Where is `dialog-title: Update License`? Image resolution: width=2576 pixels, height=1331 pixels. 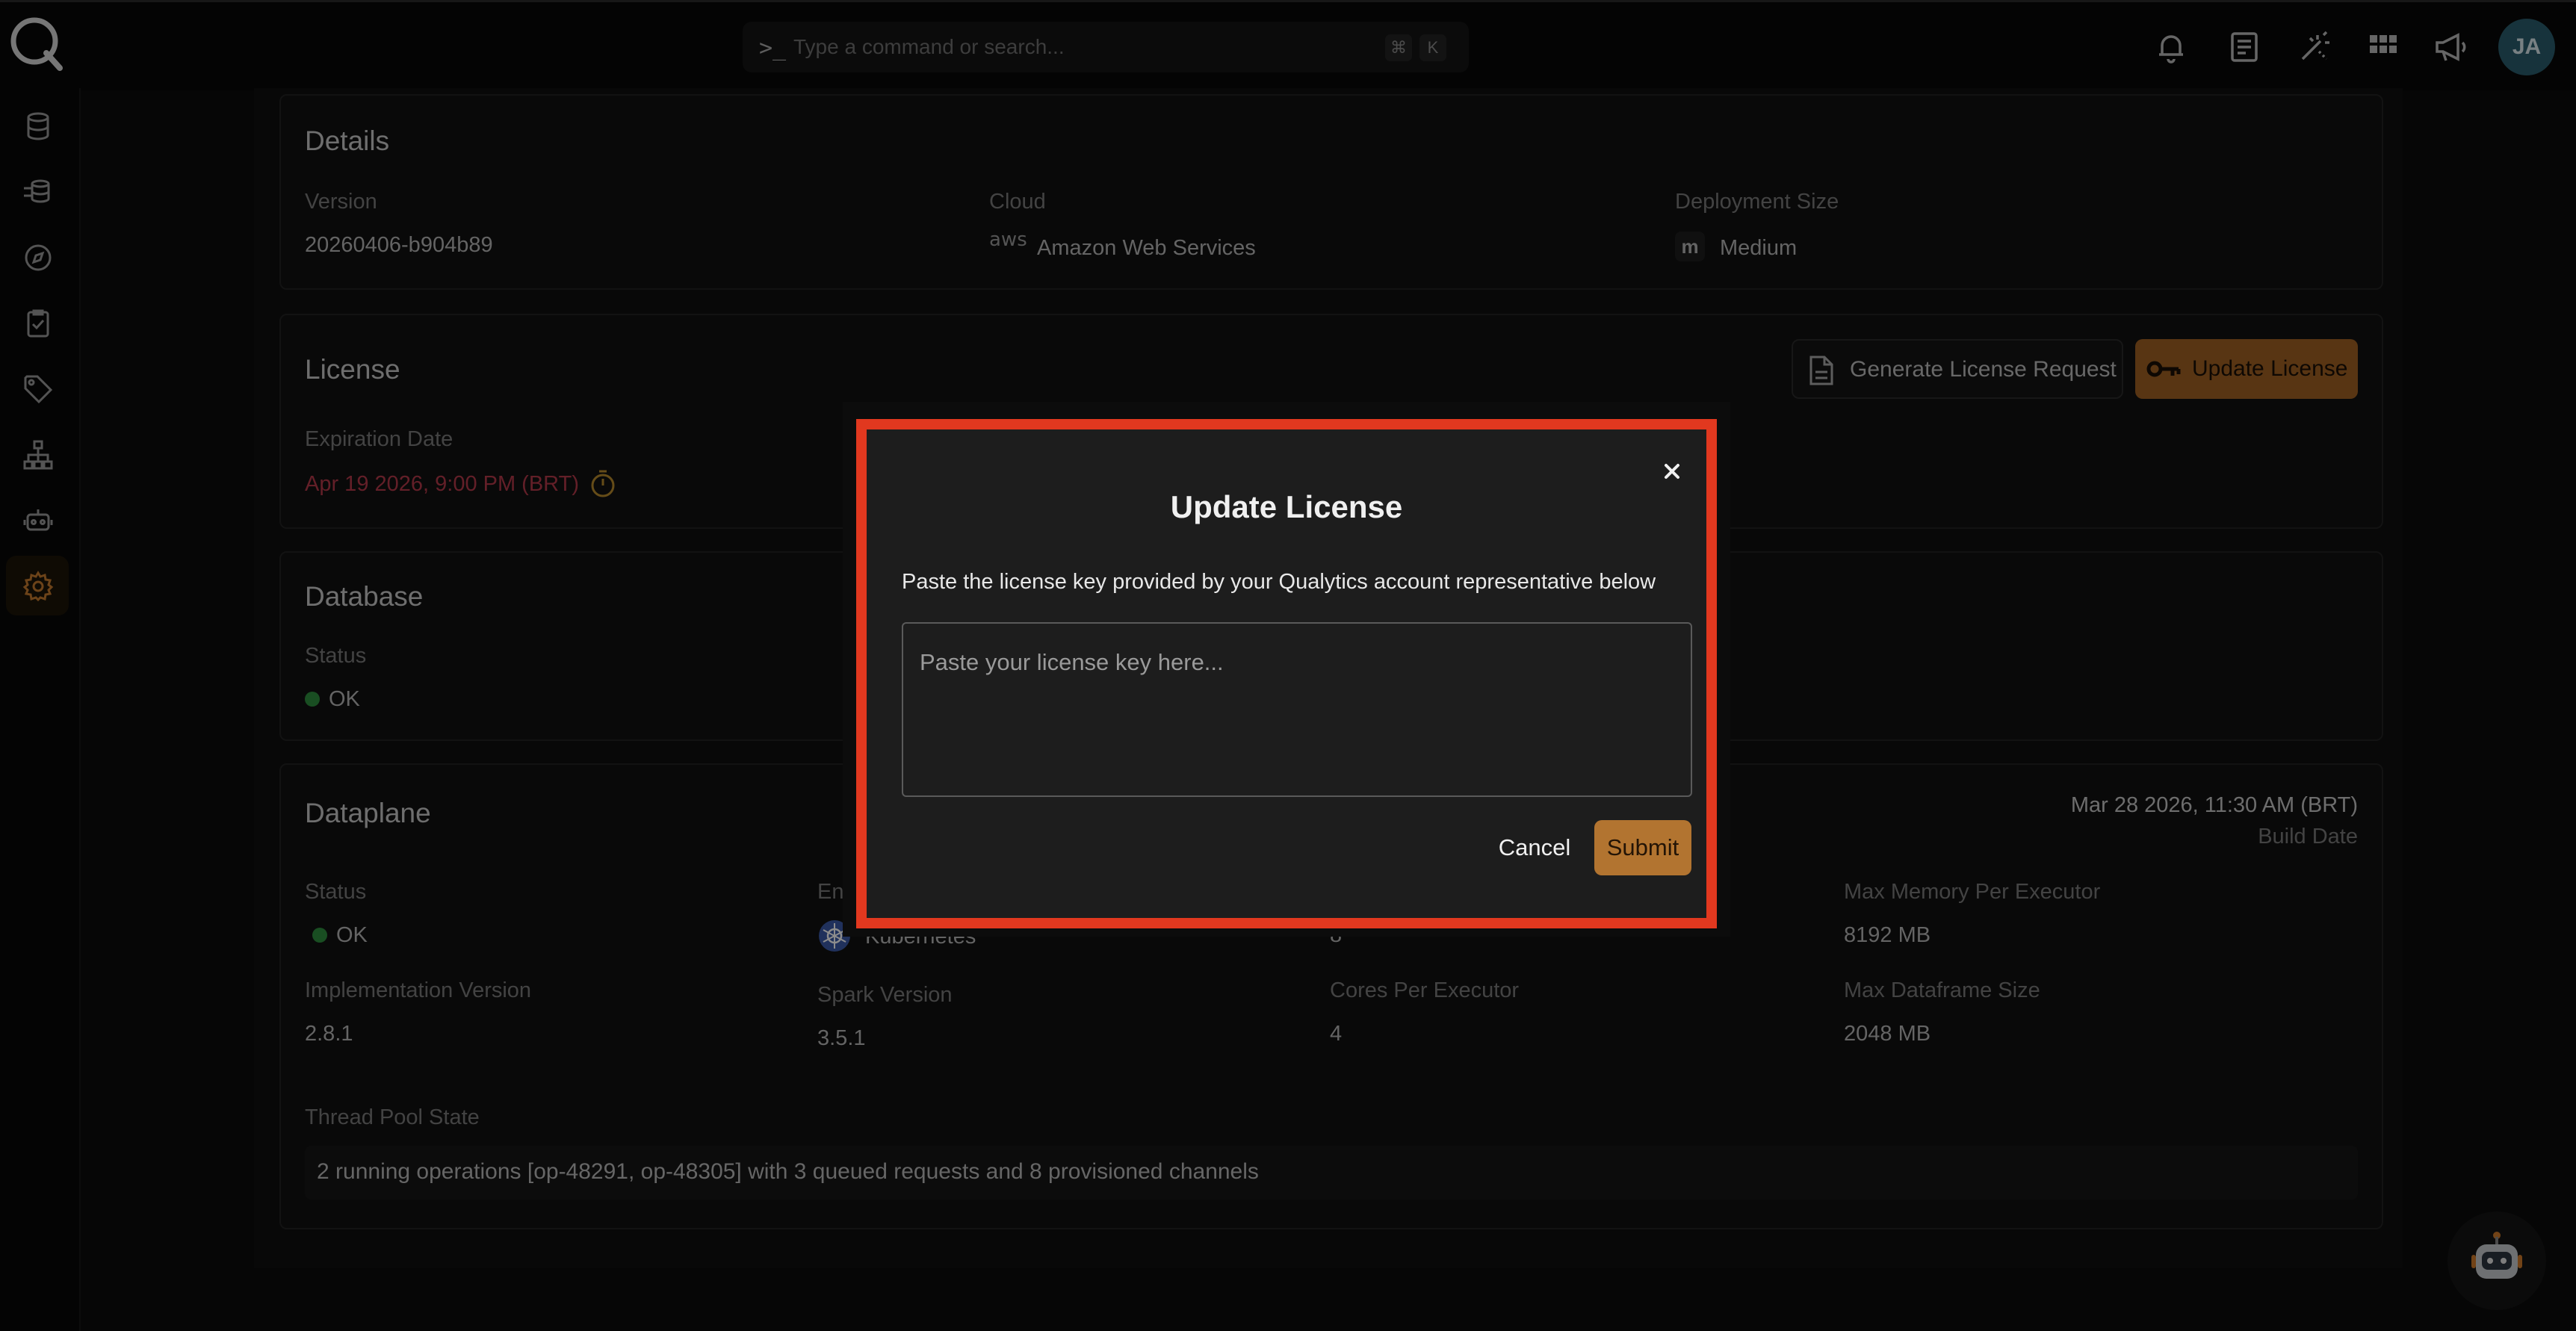 dialog-title: Update License is located at coordinates (1286, 506).